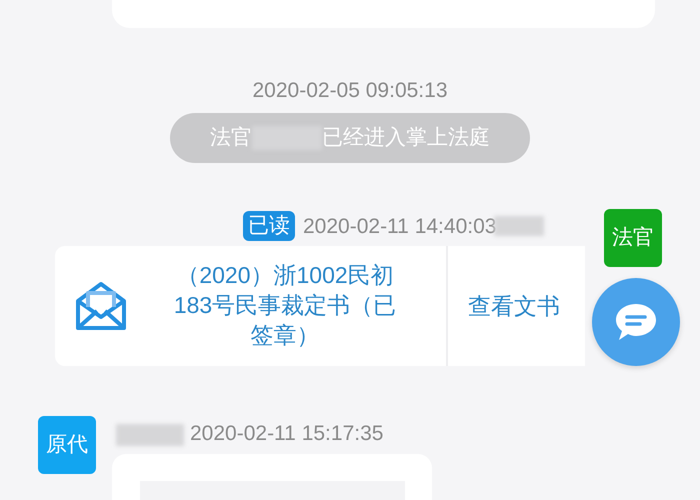  What do you see at coordinates (150, 435) in the screenshot?
I see `redacted-name` at bounding box center [150, 435].